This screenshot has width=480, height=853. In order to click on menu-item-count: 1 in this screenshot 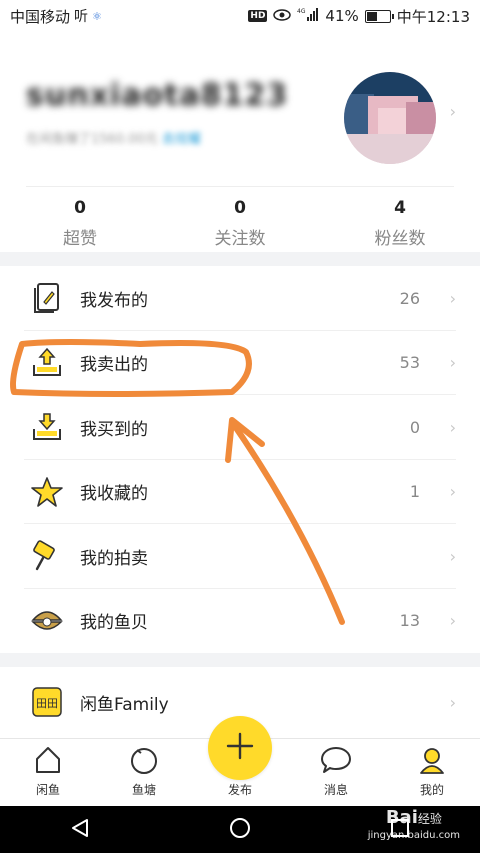, I will do `click(414, 492)`.